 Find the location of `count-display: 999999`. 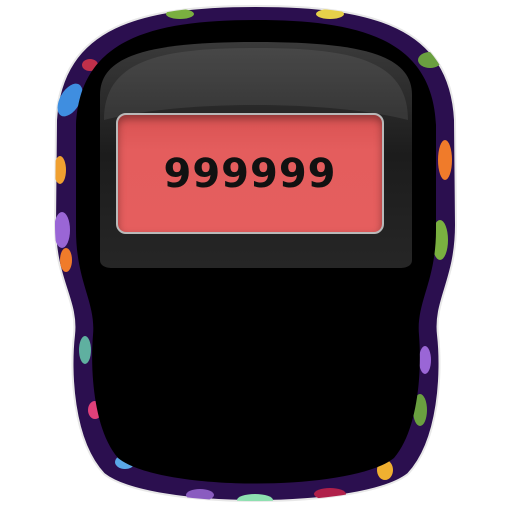

count-display: 999999 is located at coordinates (250, 173).